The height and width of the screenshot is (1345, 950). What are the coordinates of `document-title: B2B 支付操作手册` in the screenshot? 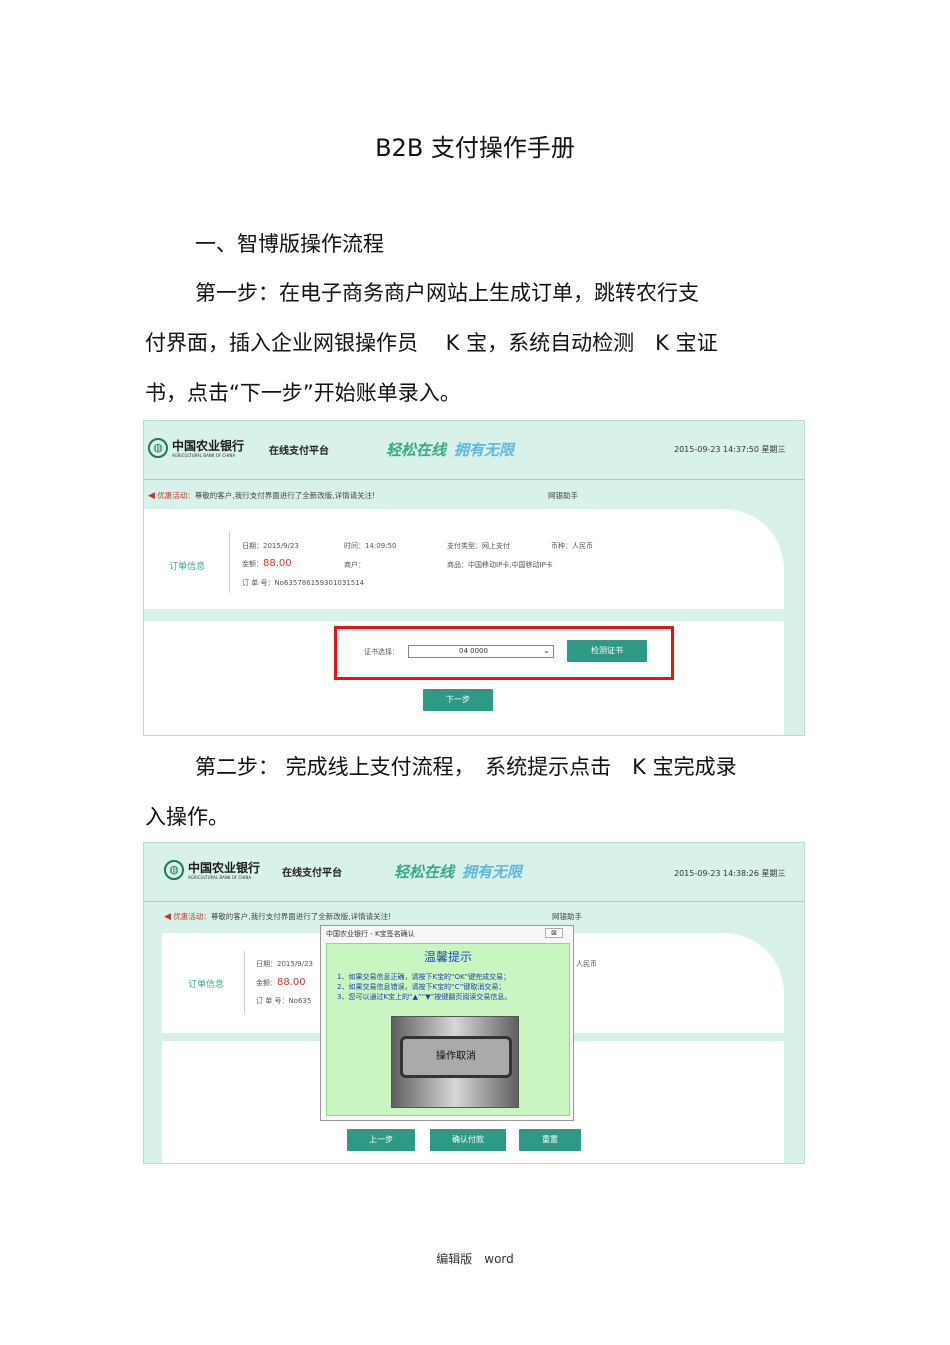 It's located at (475, 148).